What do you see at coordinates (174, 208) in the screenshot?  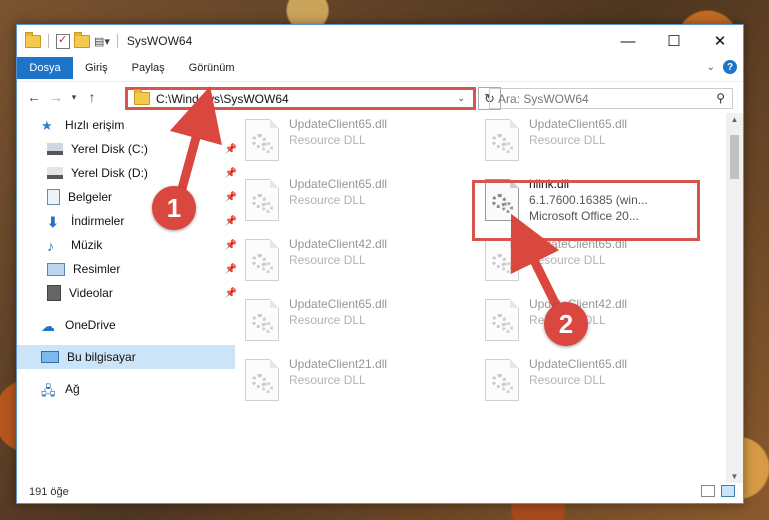 I see `step-badge-1: 1` at bounding box center [174, 208].